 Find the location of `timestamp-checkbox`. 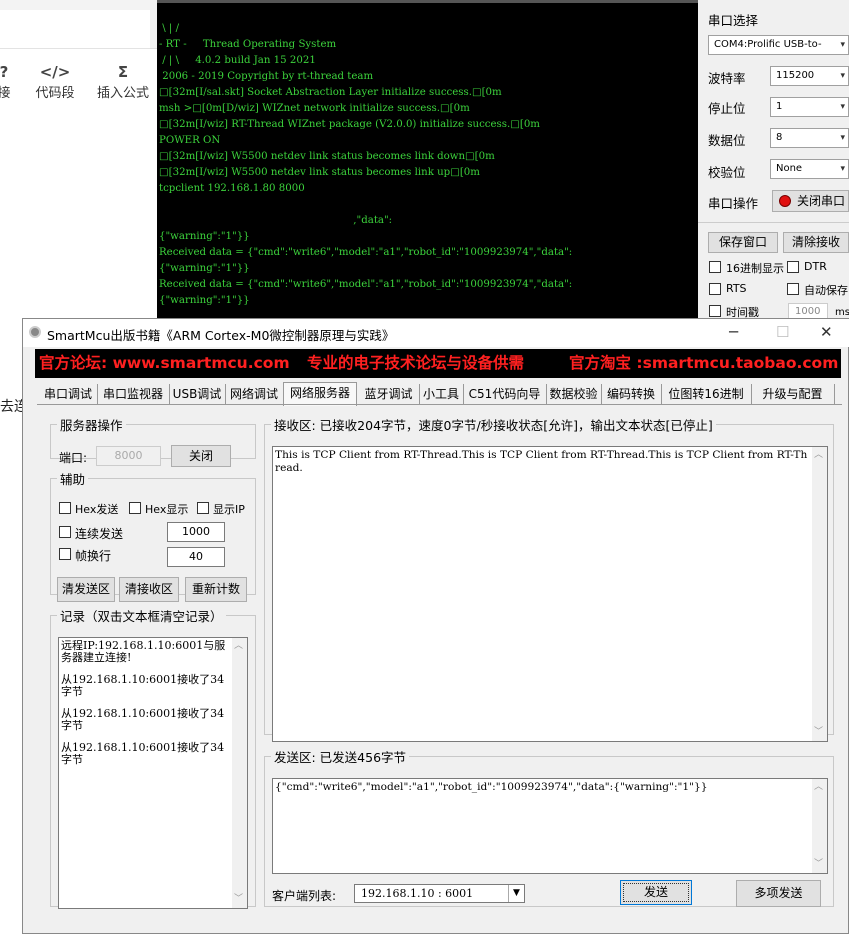

timestamp-checkbox is located at coordinates (715, 311).